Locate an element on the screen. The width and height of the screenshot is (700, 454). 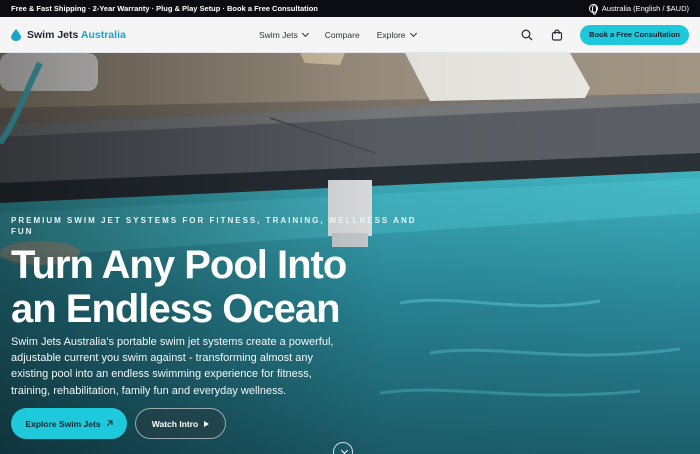
hero-headline: Turn Any Pool Into an Endless Ocean is located at coordinates (221, 287).